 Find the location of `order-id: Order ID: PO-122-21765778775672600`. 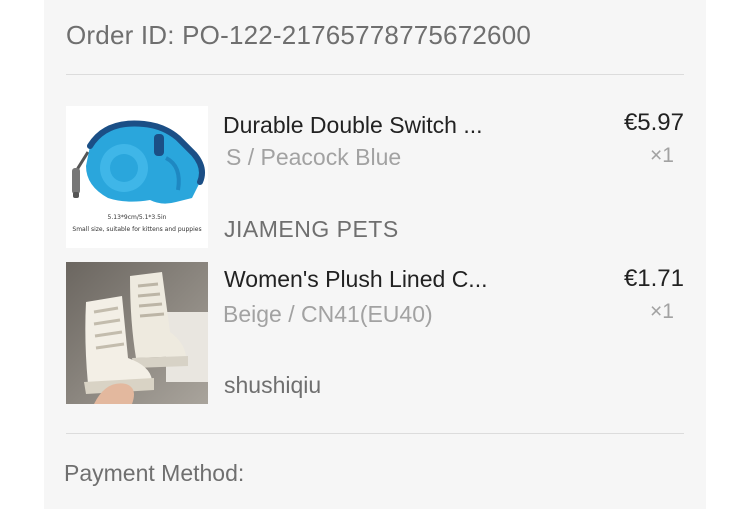

order-id: Order ID: PO-122-21765778775672600 is located at coordinates (299, 35).